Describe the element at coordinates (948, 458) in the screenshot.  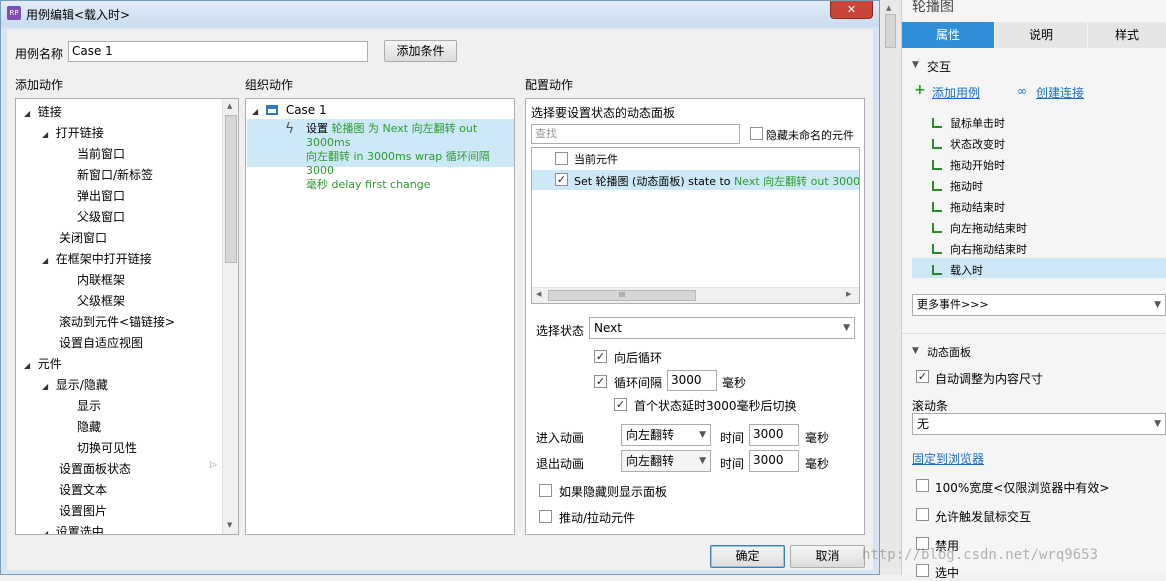
I see `pin-to-browser-link: 固定到浏览器` at that location.